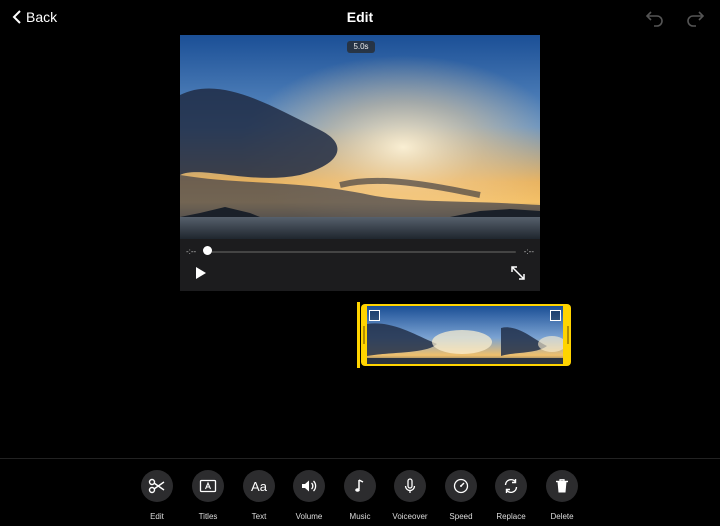 The height and width of the screenshot is (526, 720). I want to click on tool-voiceover: Voiceover, so click(410, 495).